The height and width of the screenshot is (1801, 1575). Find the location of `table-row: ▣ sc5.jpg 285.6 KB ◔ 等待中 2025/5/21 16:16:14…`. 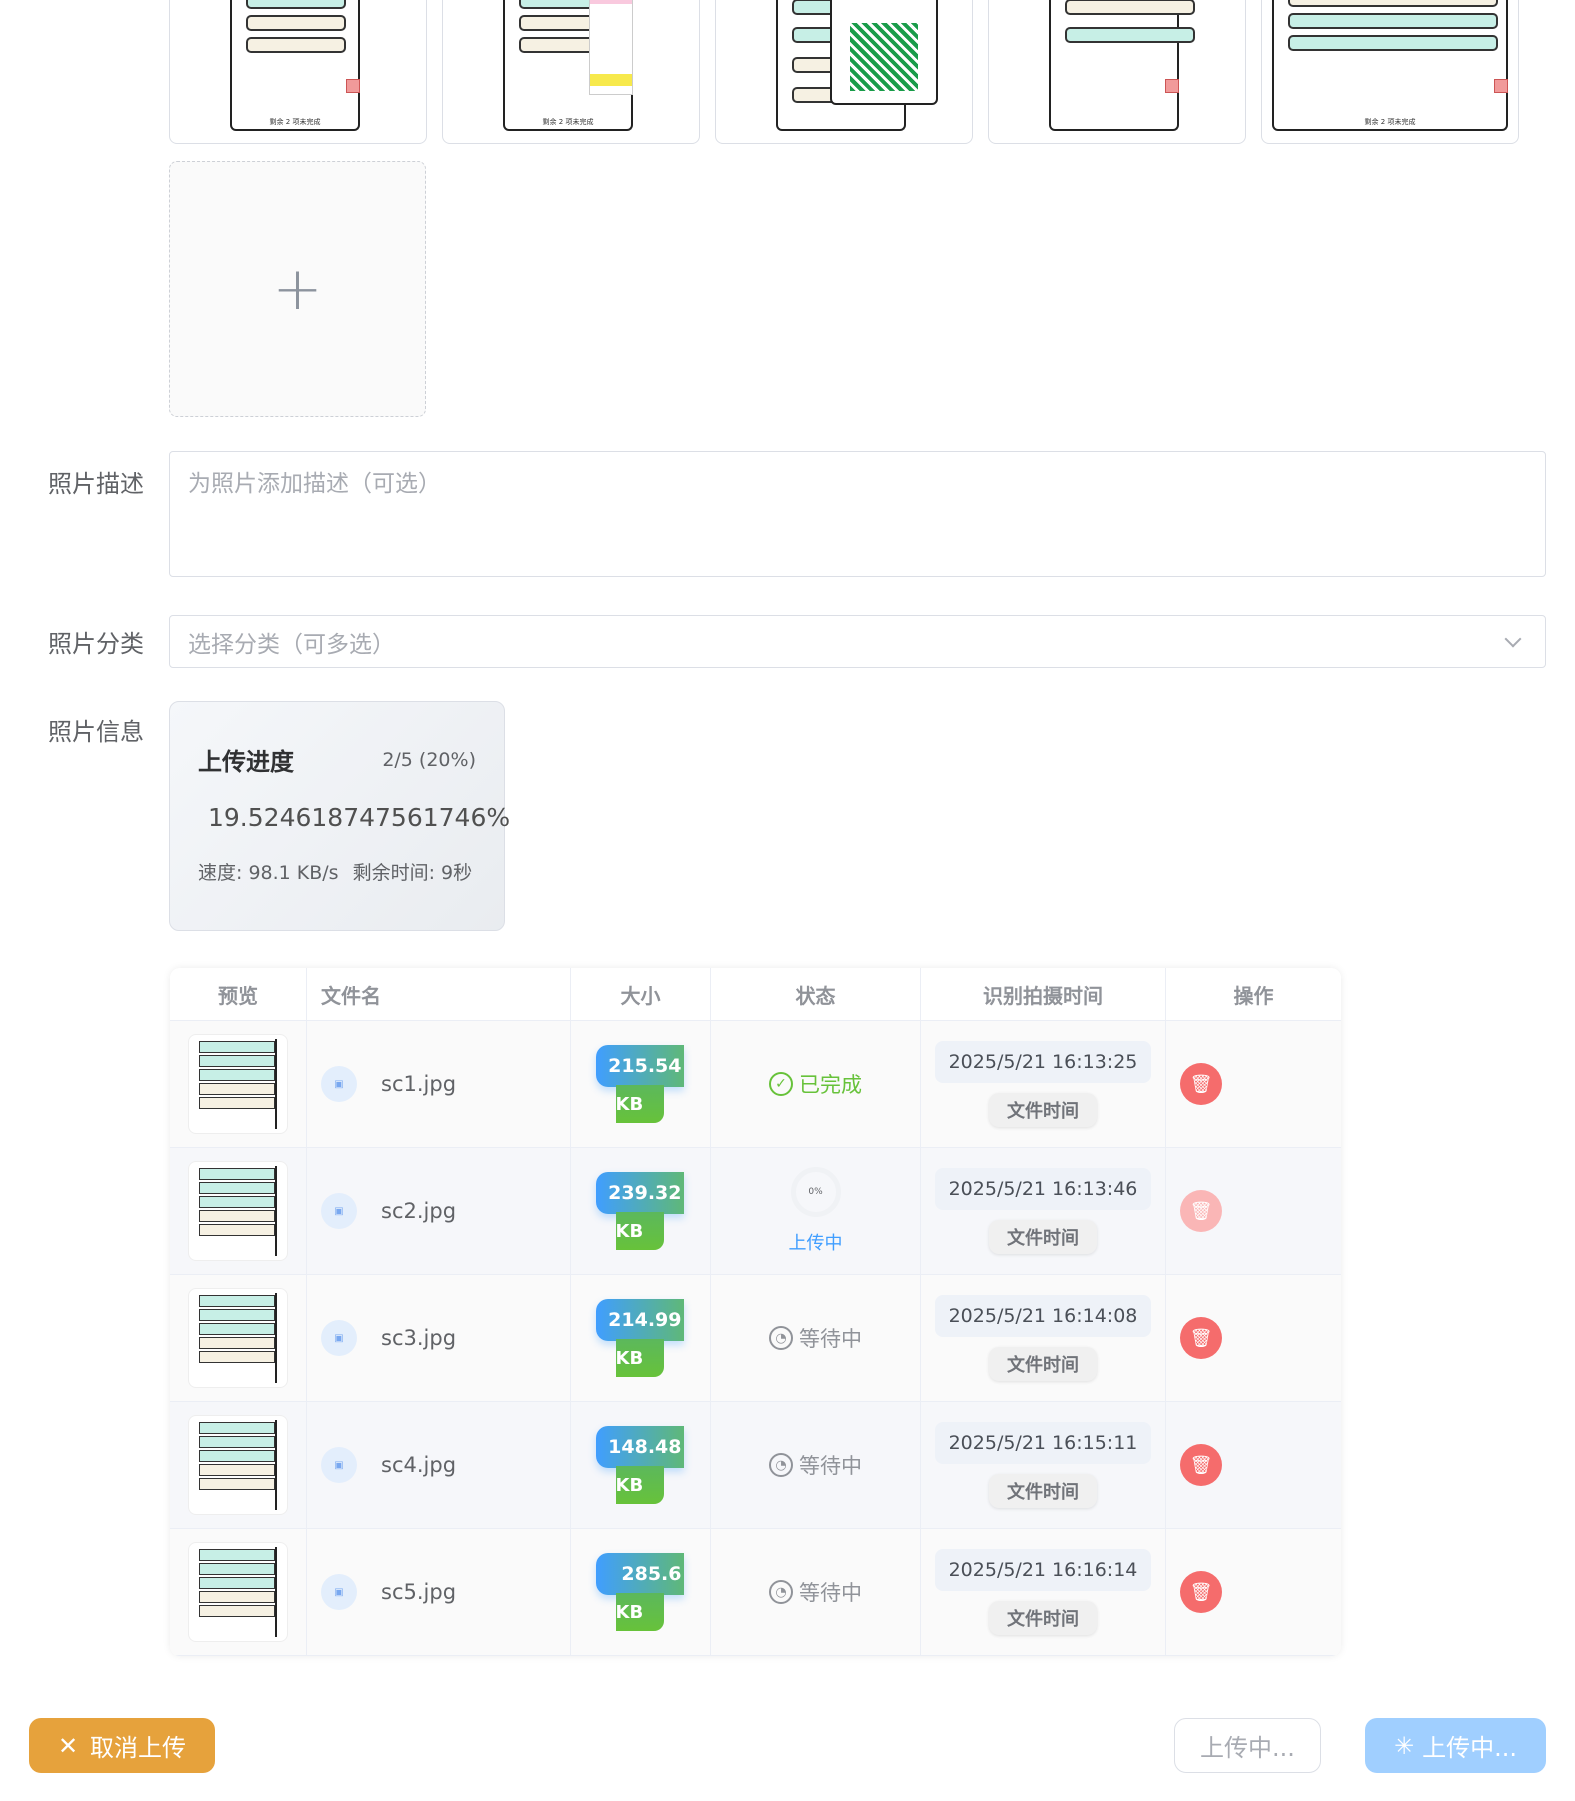

table-row: ▣ sc5.jpg 285.6 KB ◔ 等待中 2025/5/21 16:16:14… is located at coordinates (755, 1592).